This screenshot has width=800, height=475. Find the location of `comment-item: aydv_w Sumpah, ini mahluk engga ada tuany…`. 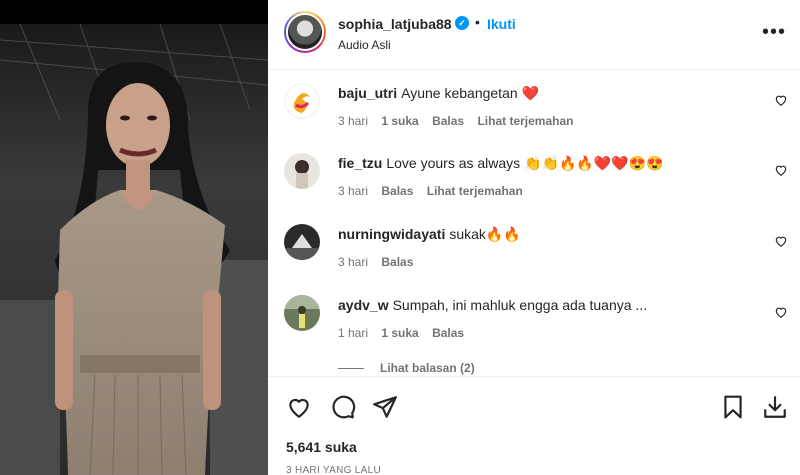

comment-item: aydv_w Sumpah, ini mahluk engga ada tuany… is located at coordinates (534, 313).